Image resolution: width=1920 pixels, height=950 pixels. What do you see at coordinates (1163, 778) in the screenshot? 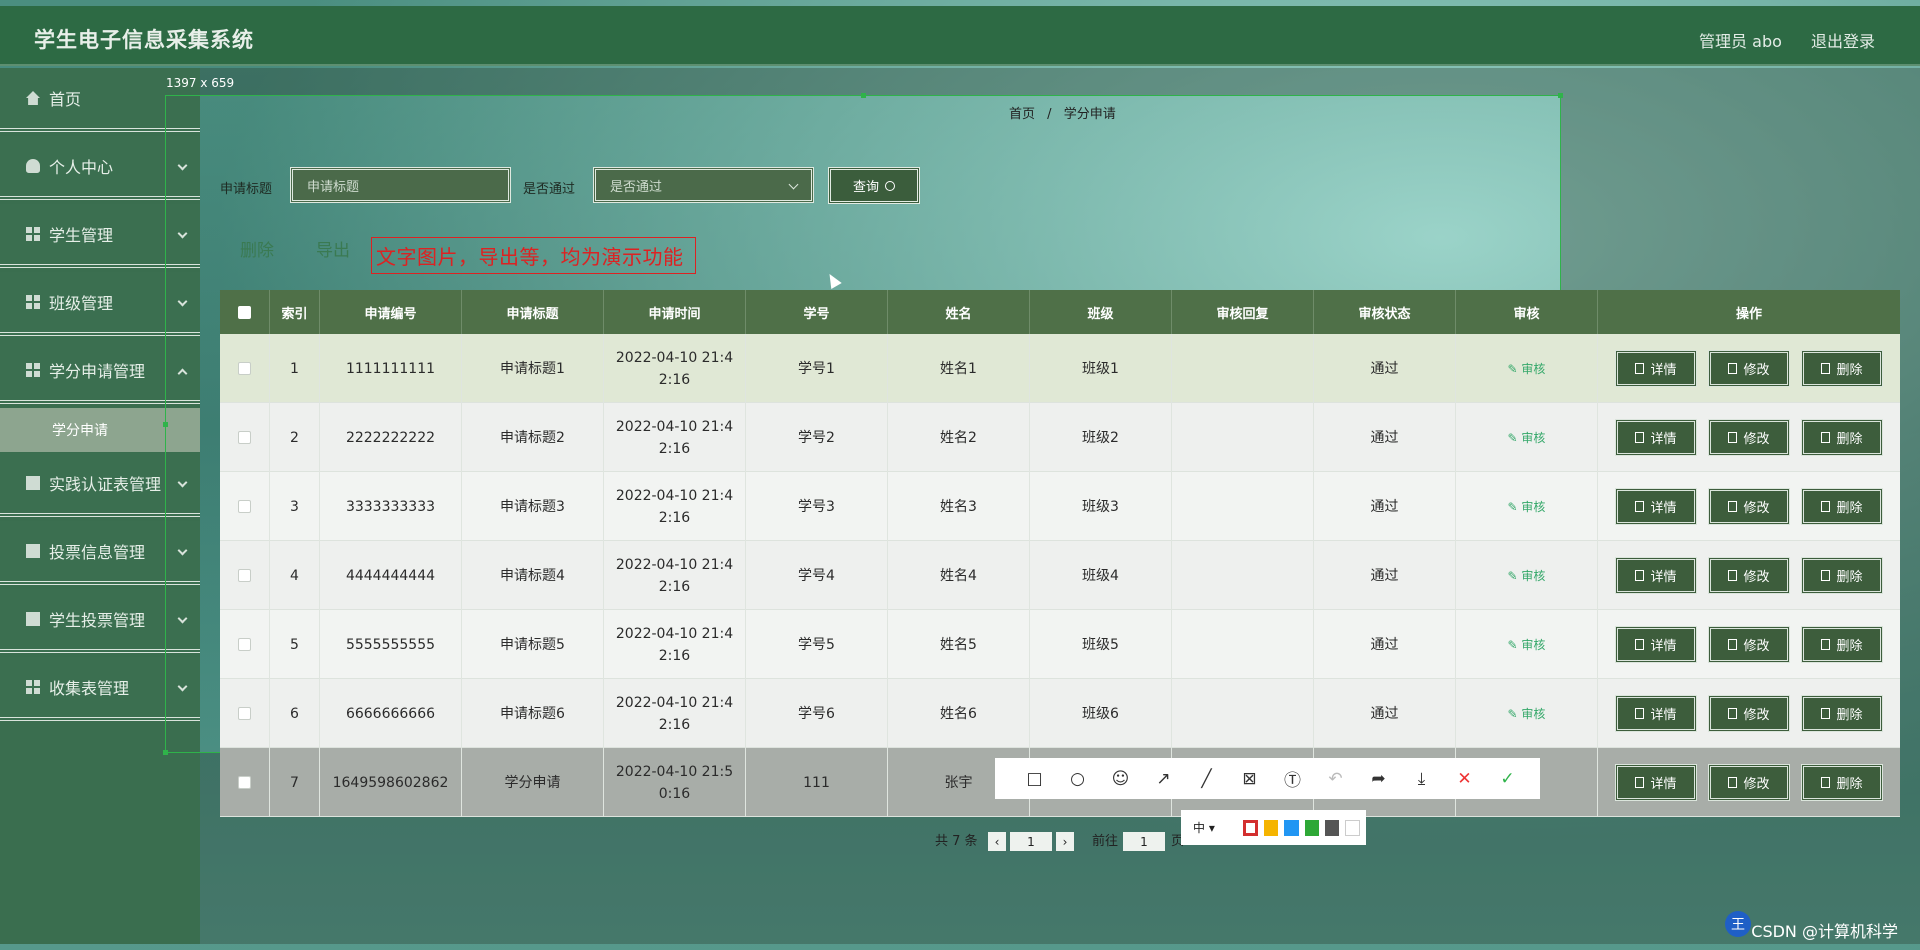
I see `arrow-tool-icon: ↗` at bounding box center [1163, 778].